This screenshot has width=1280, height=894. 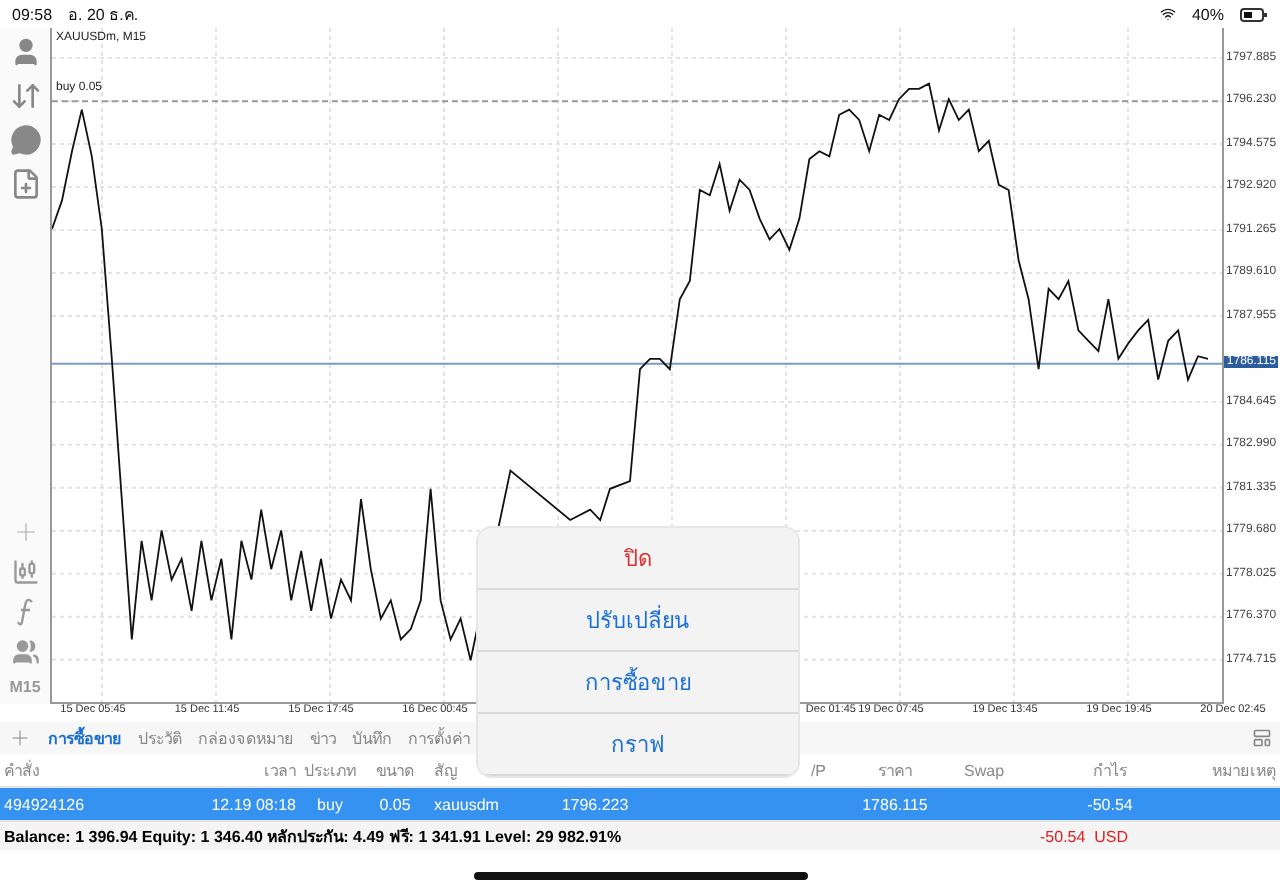 What do you see at coordinates (280, 771) in the screenshot?
I see `column-header: เวลา` at bounding box center [280, 771].